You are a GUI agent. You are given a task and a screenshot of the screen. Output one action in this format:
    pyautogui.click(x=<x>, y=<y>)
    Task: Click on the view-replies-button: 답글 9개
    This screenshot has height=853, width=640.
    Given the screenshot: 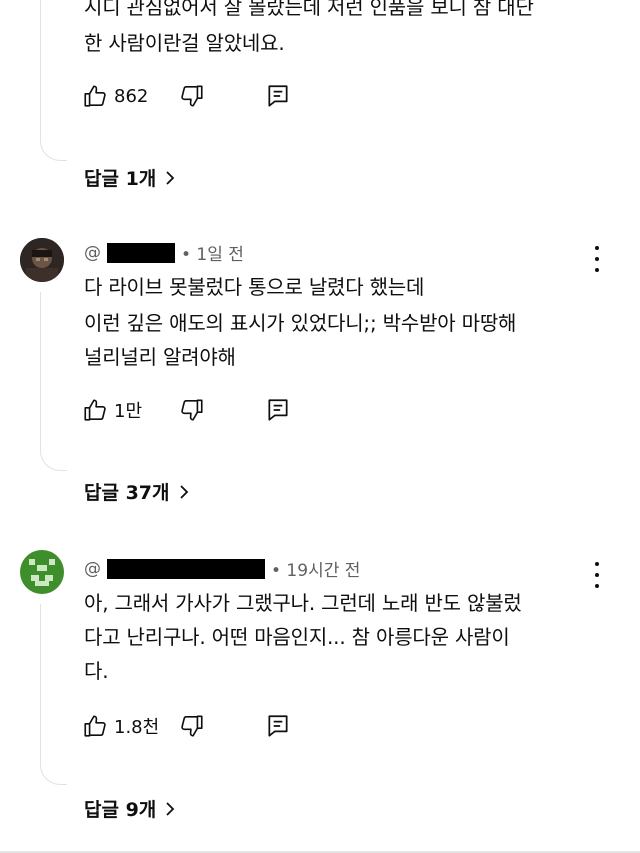 What is the action you would take?
    pyautogui.click(x=130, y=808)
    